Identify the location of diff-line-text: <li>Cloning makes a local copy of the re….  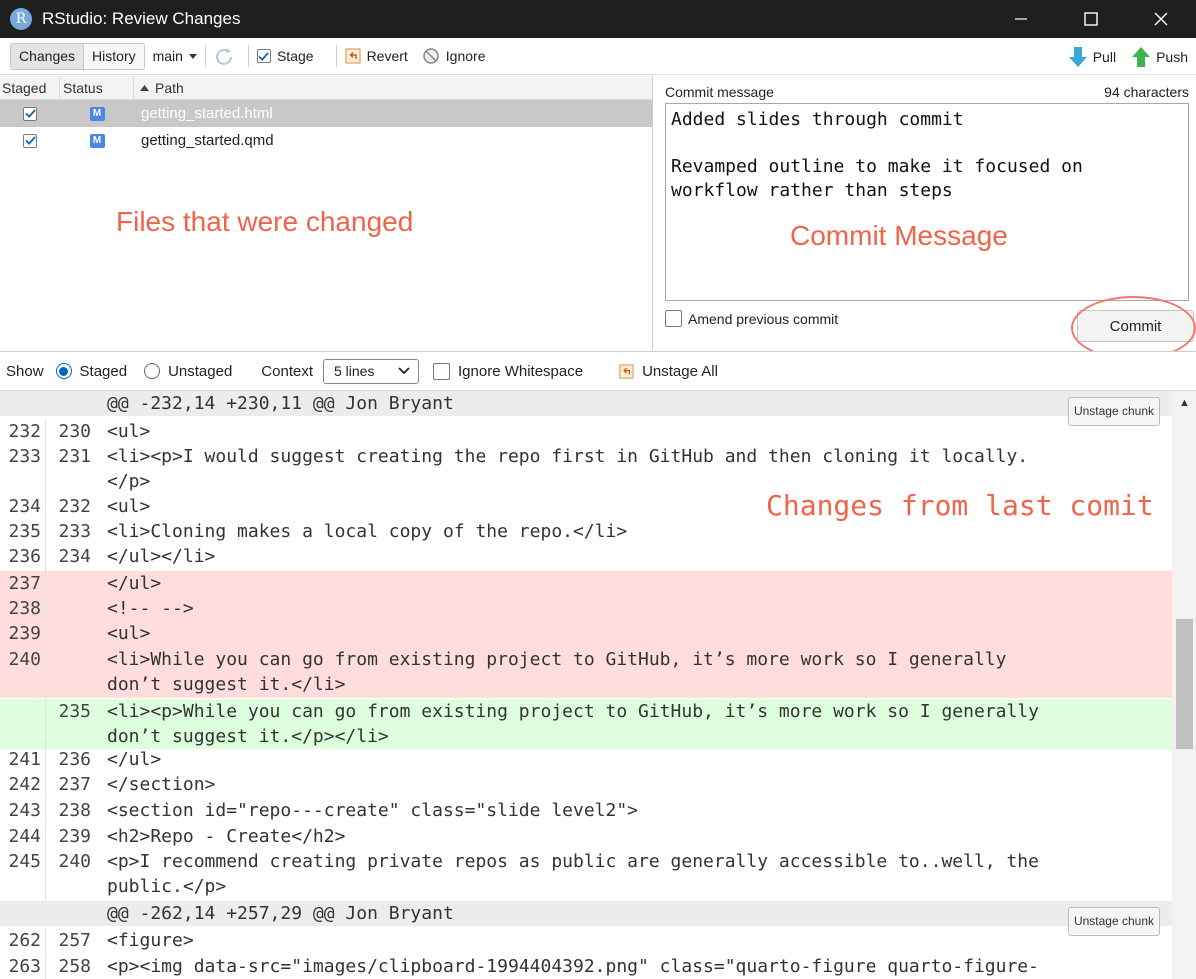
(367, 531).